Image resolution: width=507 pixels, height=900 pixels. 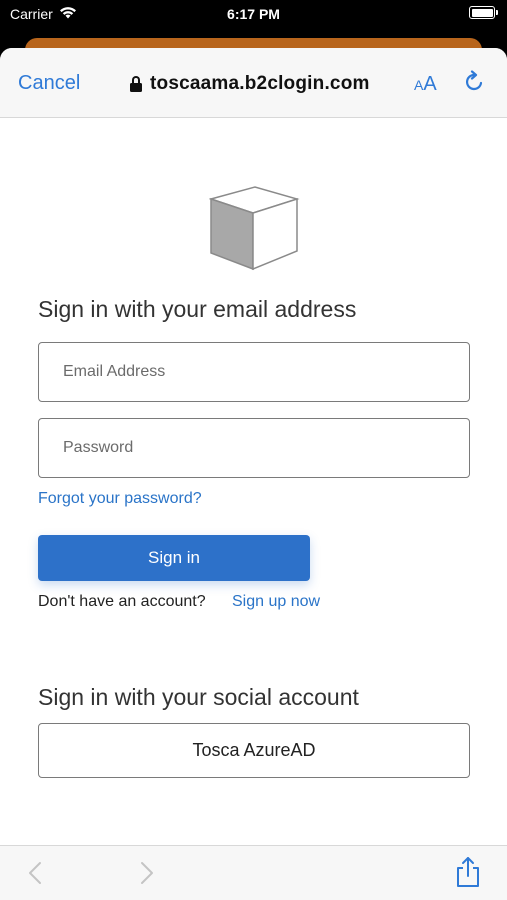 What do you see at coordinates (254, 750) in the screenshot?
I see `tosca-azuread-button: Tosca AzureAD` at bounding box center [254, 750].